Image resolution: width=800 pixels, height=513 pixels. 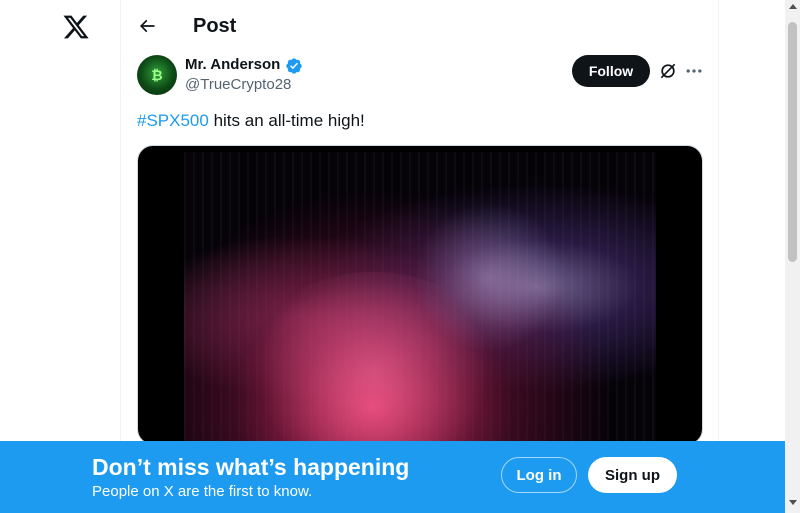 What do you see at coordinates (215, 26) in the screenshot?
I see `page-title: Post` at bounding box center [215, 26].